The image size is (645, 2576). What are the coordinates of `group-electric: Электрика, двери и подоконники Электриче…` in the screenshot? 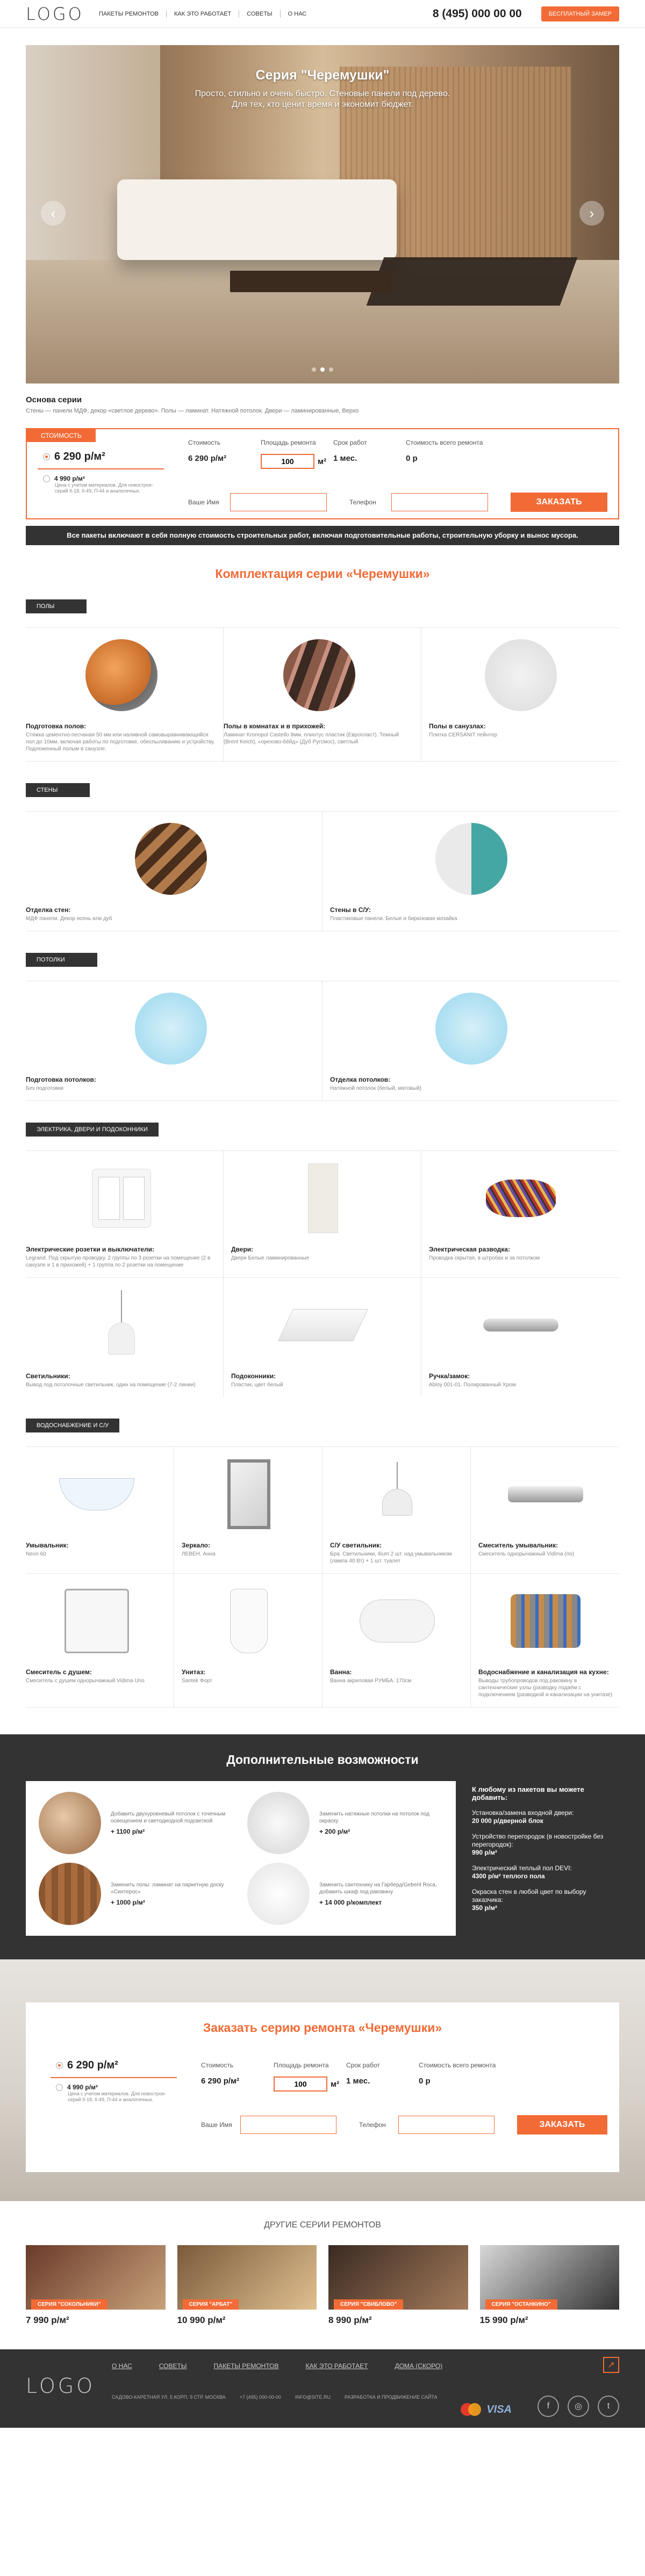 It's located at (322, 1260).